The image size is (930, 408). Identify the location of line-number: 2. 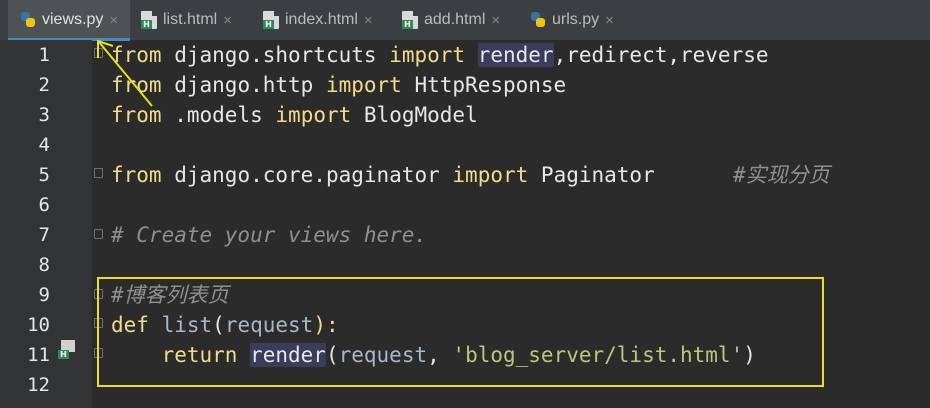
(44, 85).